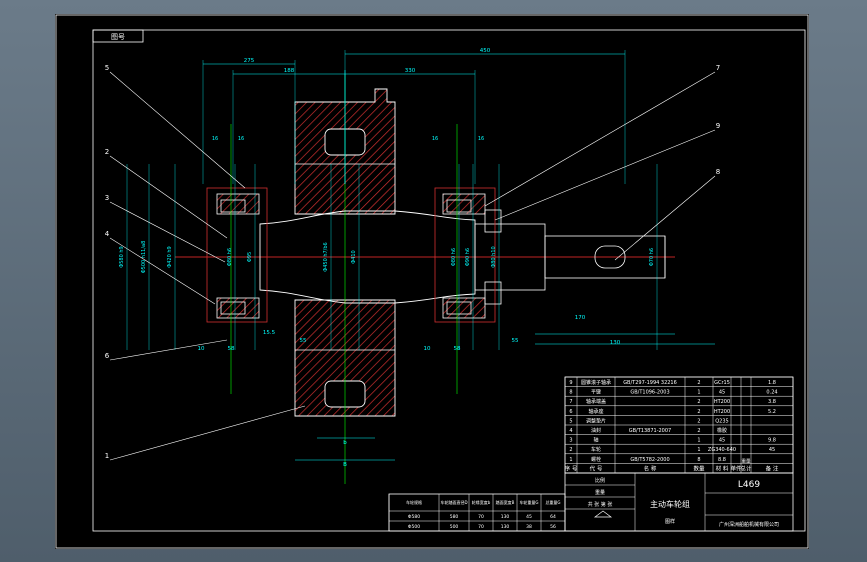 This screenshot has height=562, width=867. I want to click on dim-bottom-3: 55, so click(303, 341).